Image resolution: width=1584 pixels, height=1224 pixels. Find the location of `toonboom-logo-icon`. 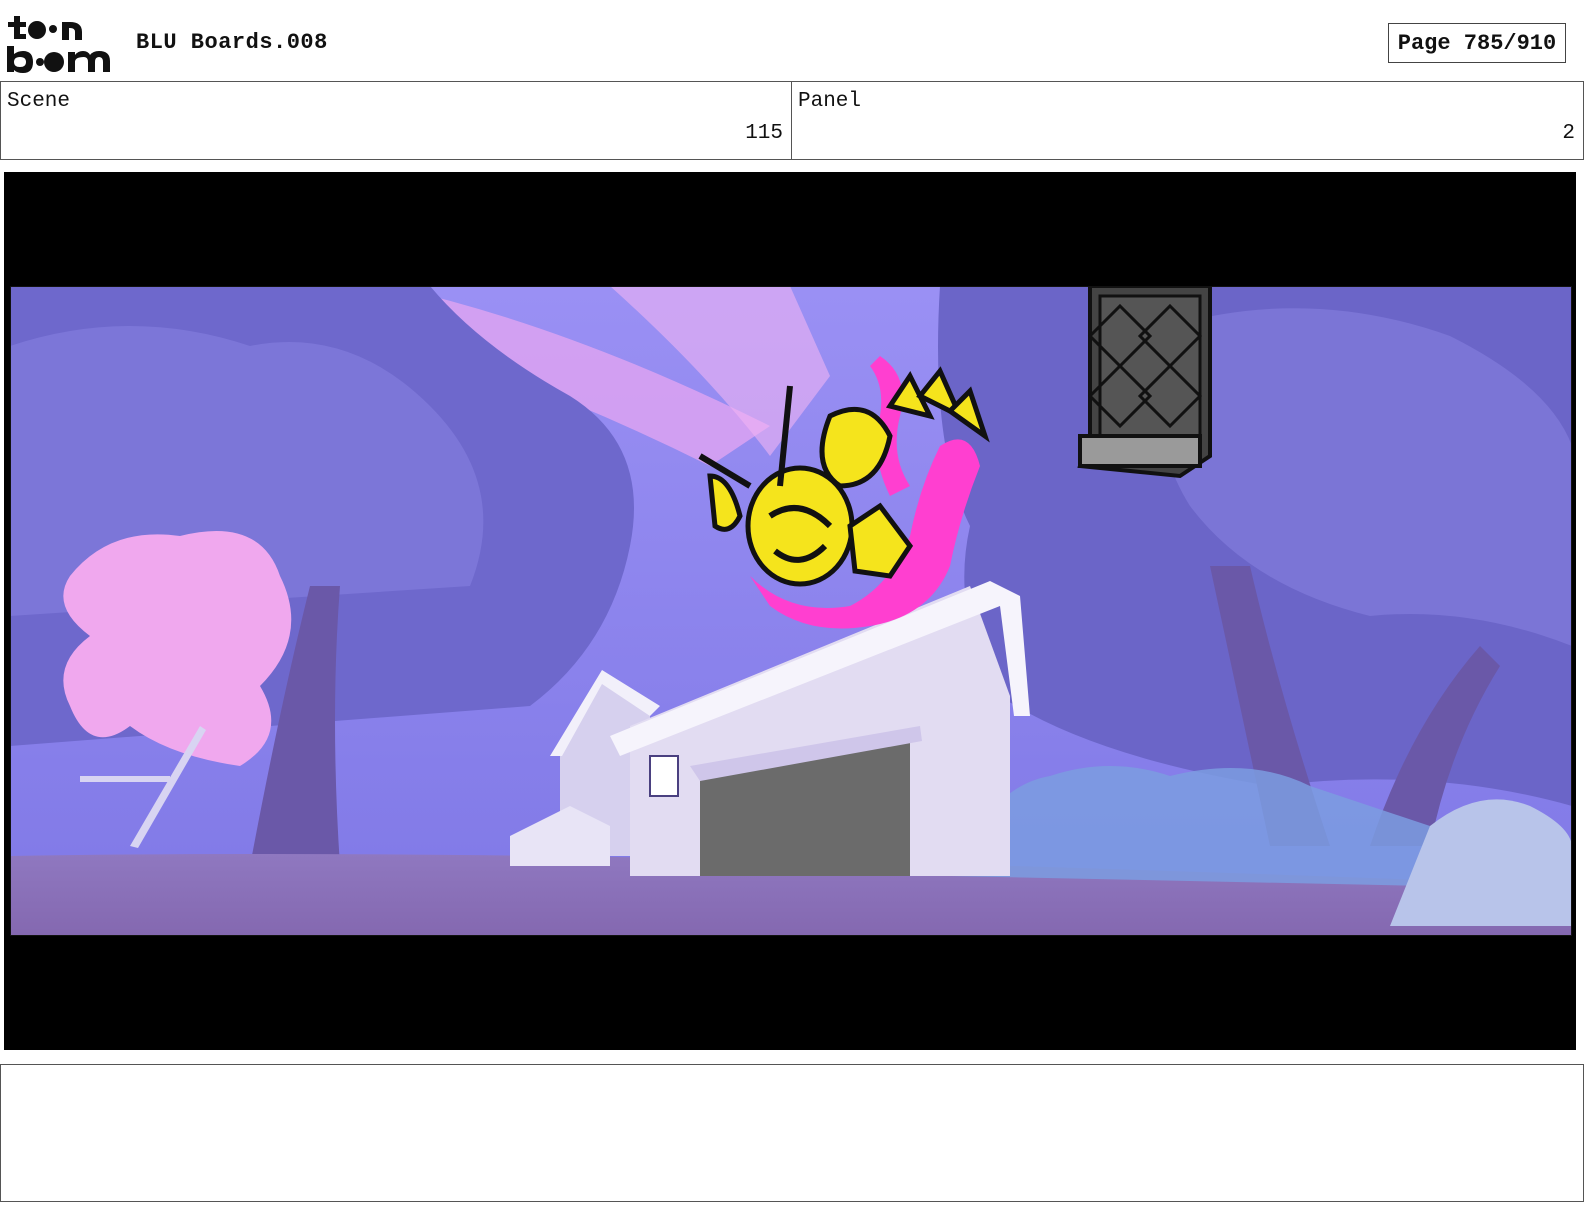

toonboom-logo-icon is located at coordinates (58, 44).